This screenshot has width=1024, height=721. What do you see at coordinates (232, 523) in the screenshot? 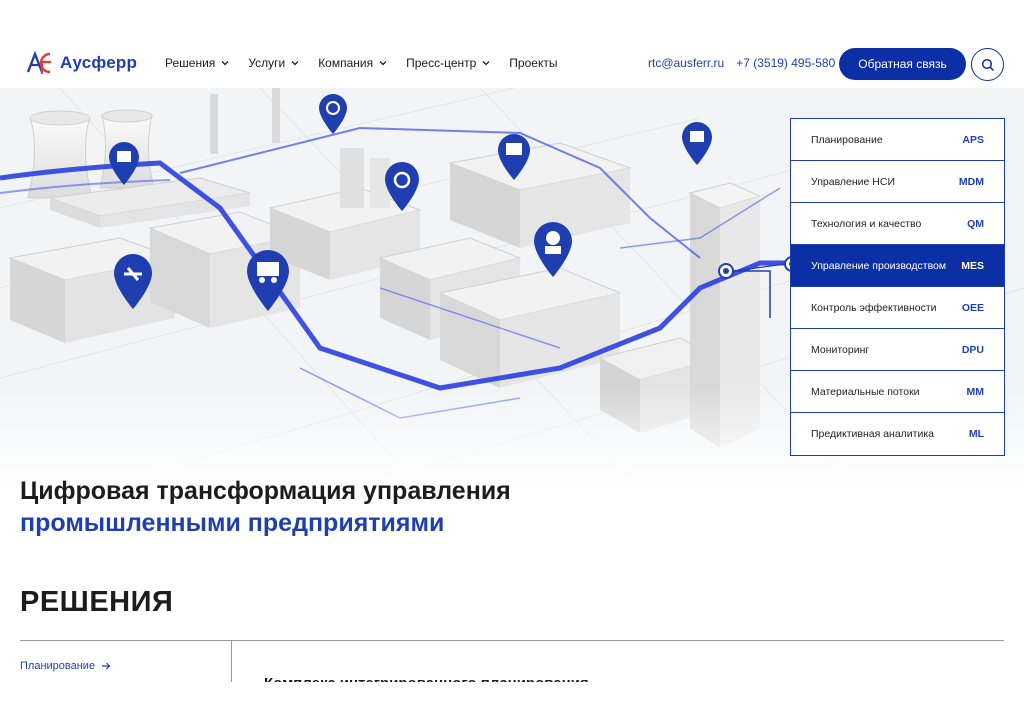
I see `hero-title-line2: промышленными предприятиями` at bounding box center [232, 523].